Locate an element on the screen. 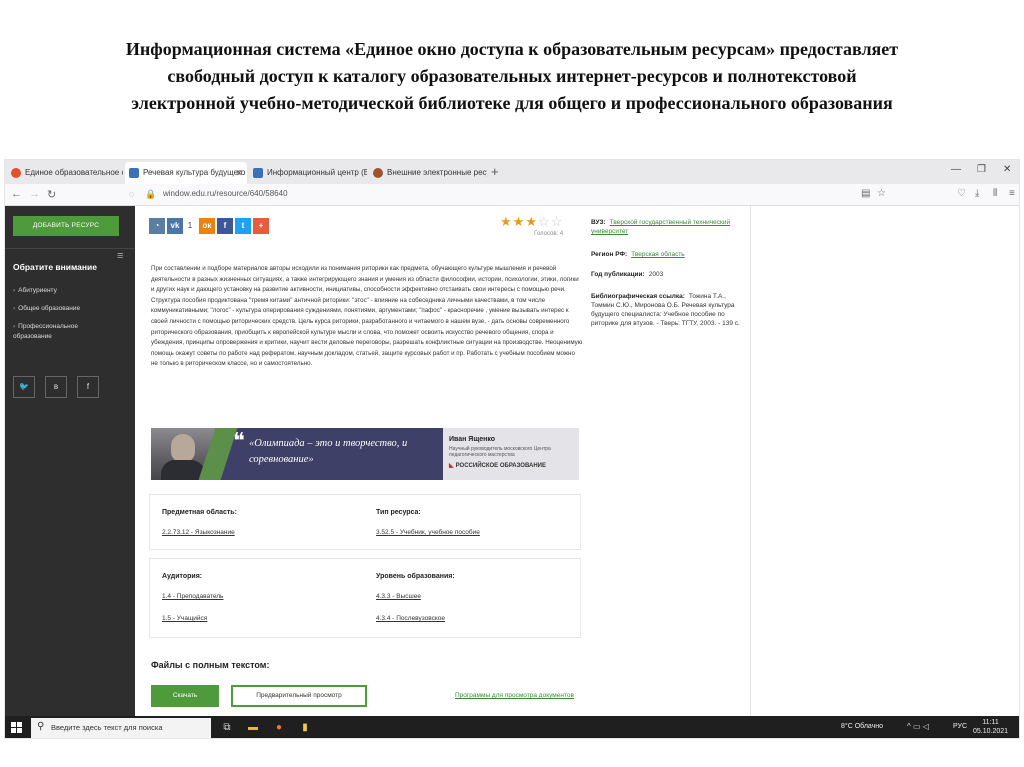 This screenshot has height=767, width=1024. twitter-share-icon: t is located at coordinates (243, 226).